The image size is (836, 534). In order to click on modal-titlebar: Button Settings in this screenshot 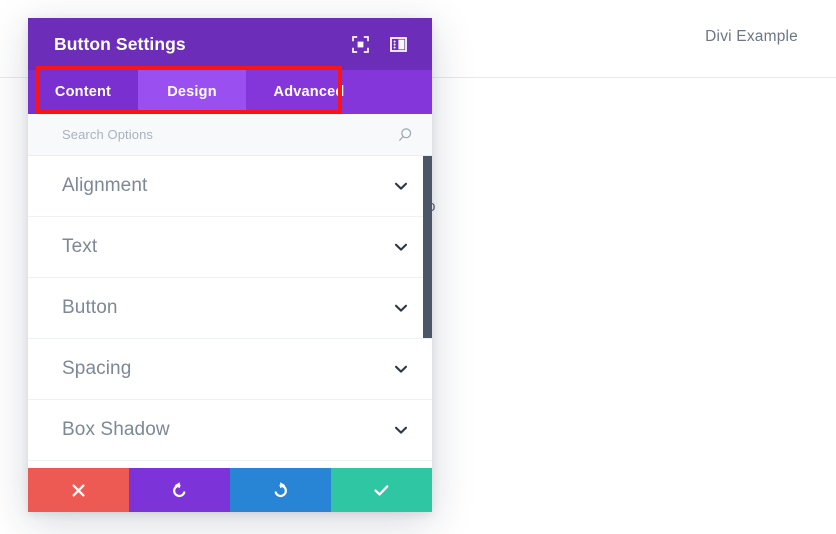, I will do `click(230, 44)`.